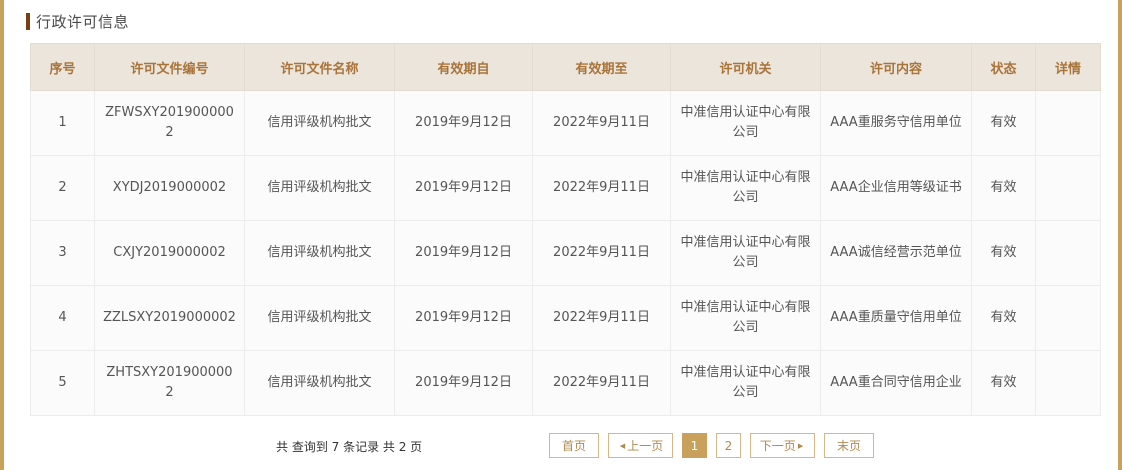  I want to click on last-page-label: 末页, so click(848, 446).